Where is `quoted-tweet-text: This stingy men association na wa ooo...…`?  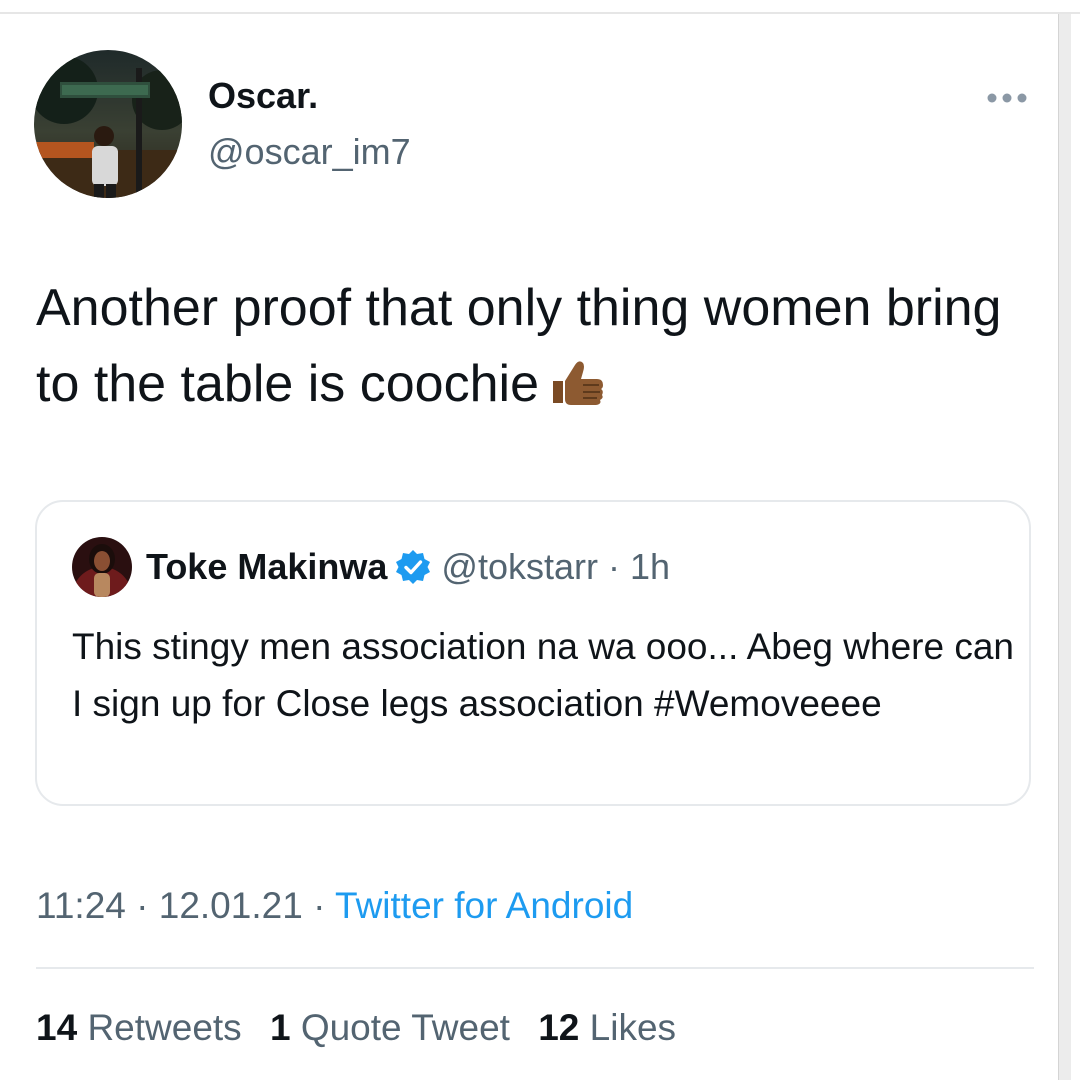
quoted-tweet-text: This stingy men association na wa ooo...… is located at coordinates (543, 675).